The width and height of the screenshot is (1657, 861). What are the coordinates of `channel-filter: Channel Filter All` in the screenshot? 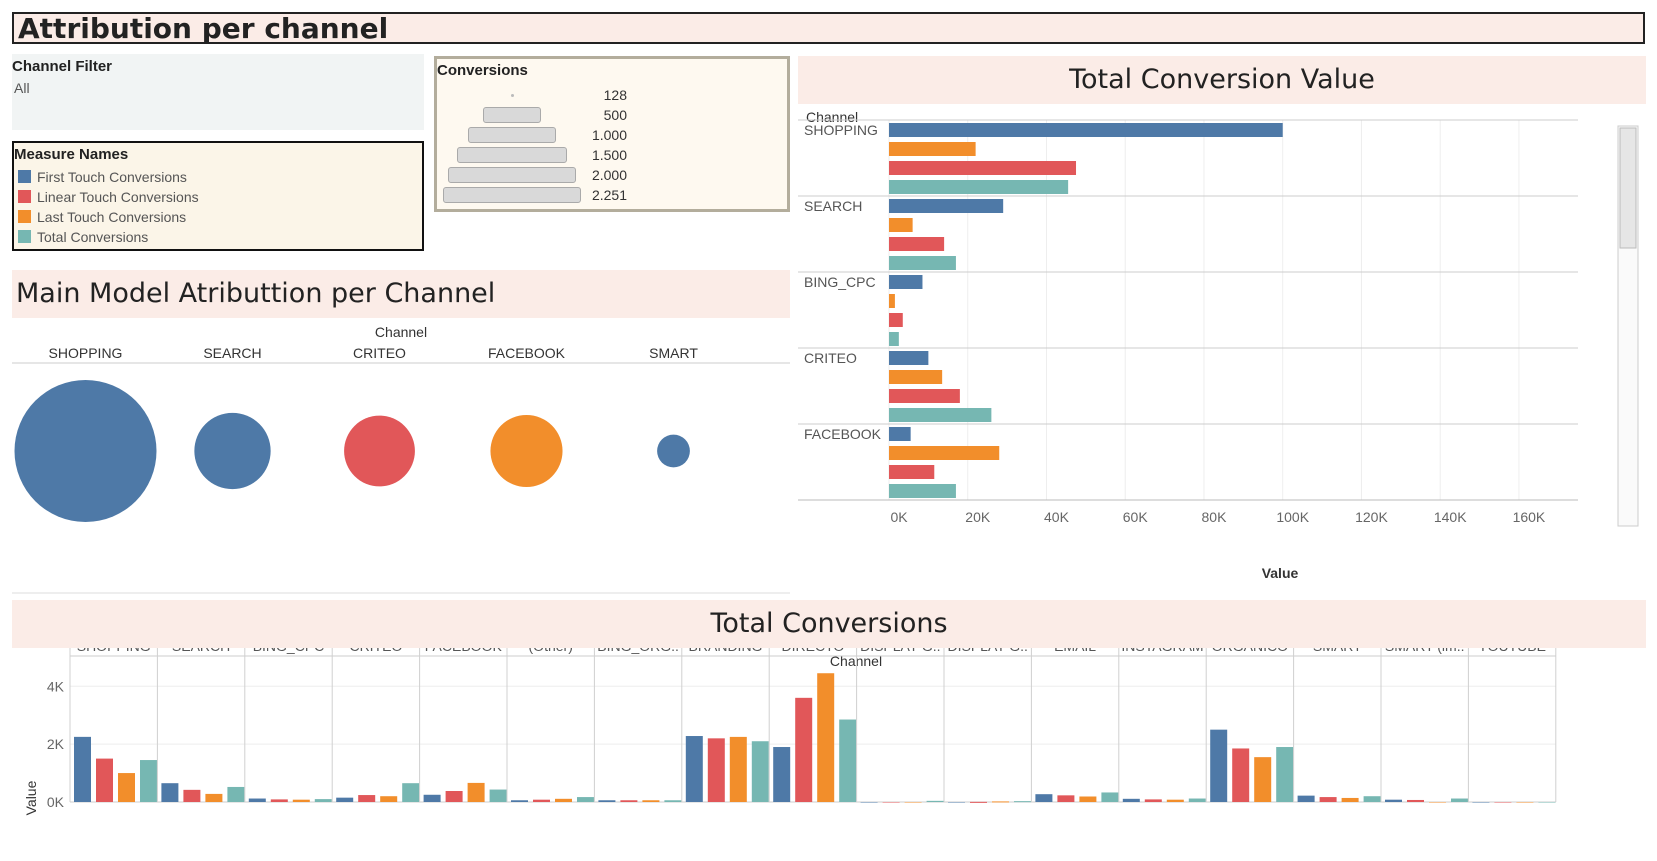 It's located at (218, 92).